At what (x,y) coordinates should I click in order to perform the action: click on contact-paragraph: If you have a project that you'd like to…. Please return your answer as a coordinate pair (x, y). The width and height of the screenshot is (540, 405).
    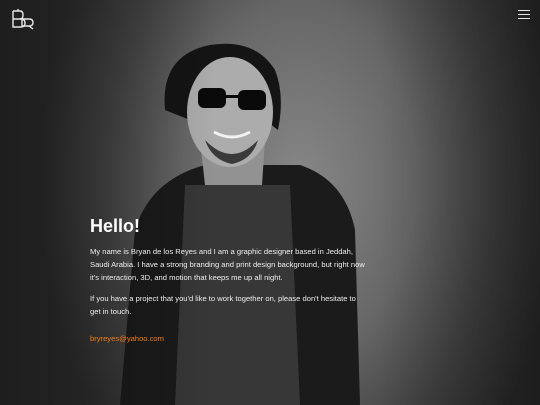
    Looking at the image, I should click on (223, 305).